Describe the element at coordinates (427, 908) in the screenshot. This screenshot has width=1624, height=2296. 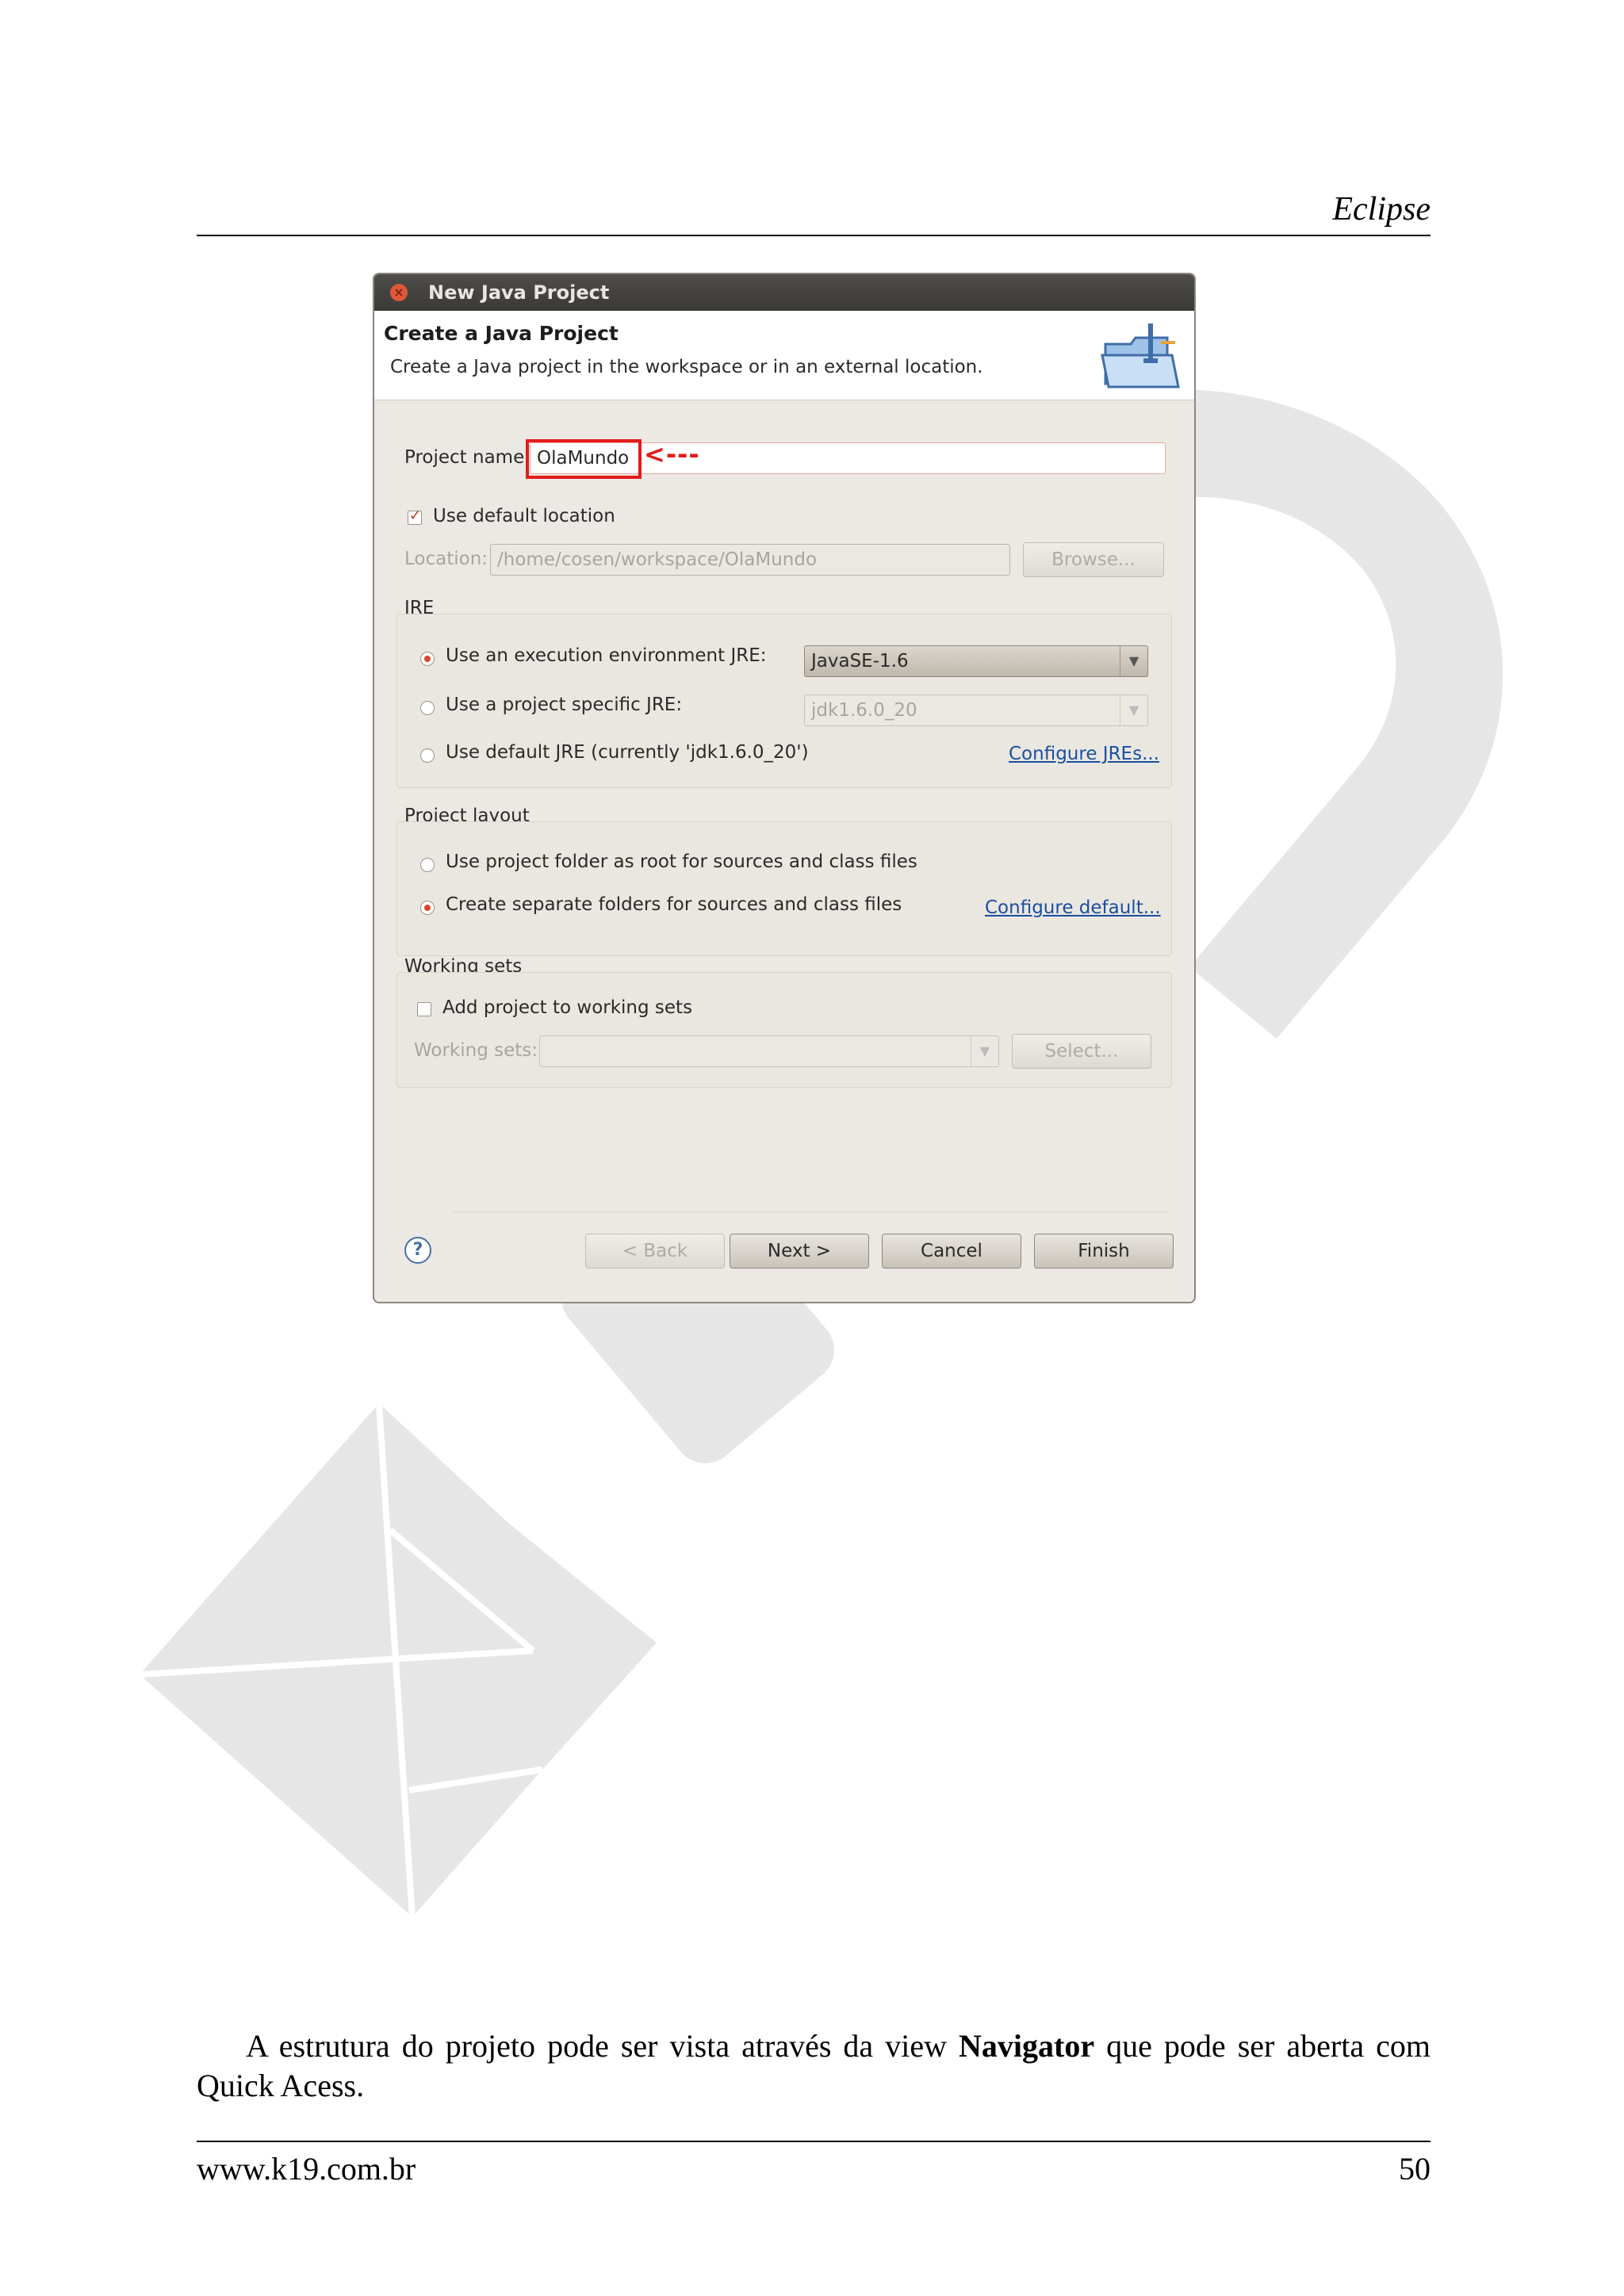
I see `separate-folders-radio` at that location.